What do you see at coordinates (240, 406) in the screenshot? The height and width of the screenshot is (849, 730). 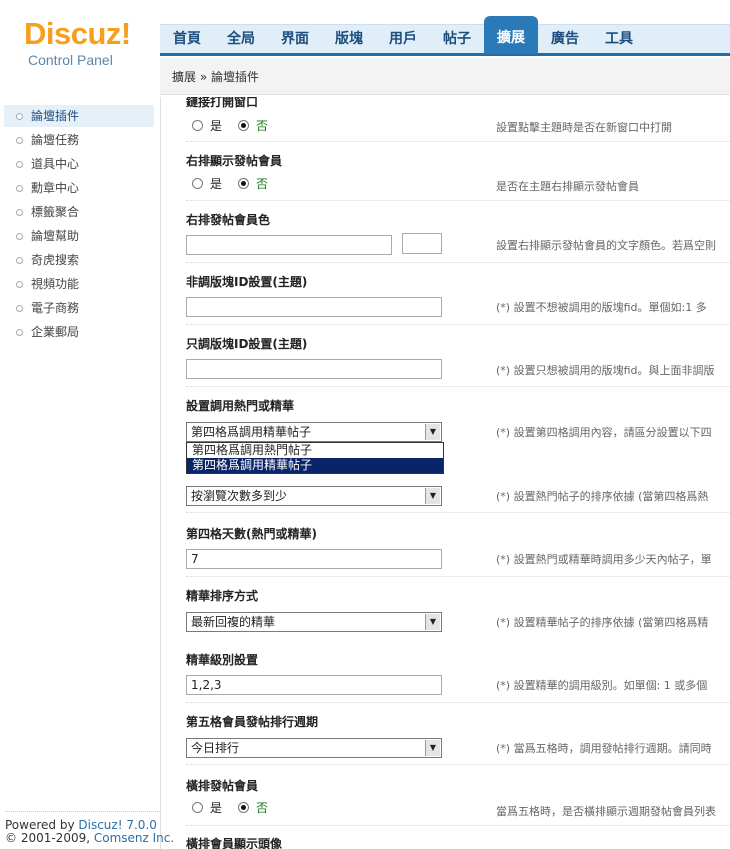 I see `setting-title-hot-digest: 設置調用熱門或精華` at bounding box center [240, 406].